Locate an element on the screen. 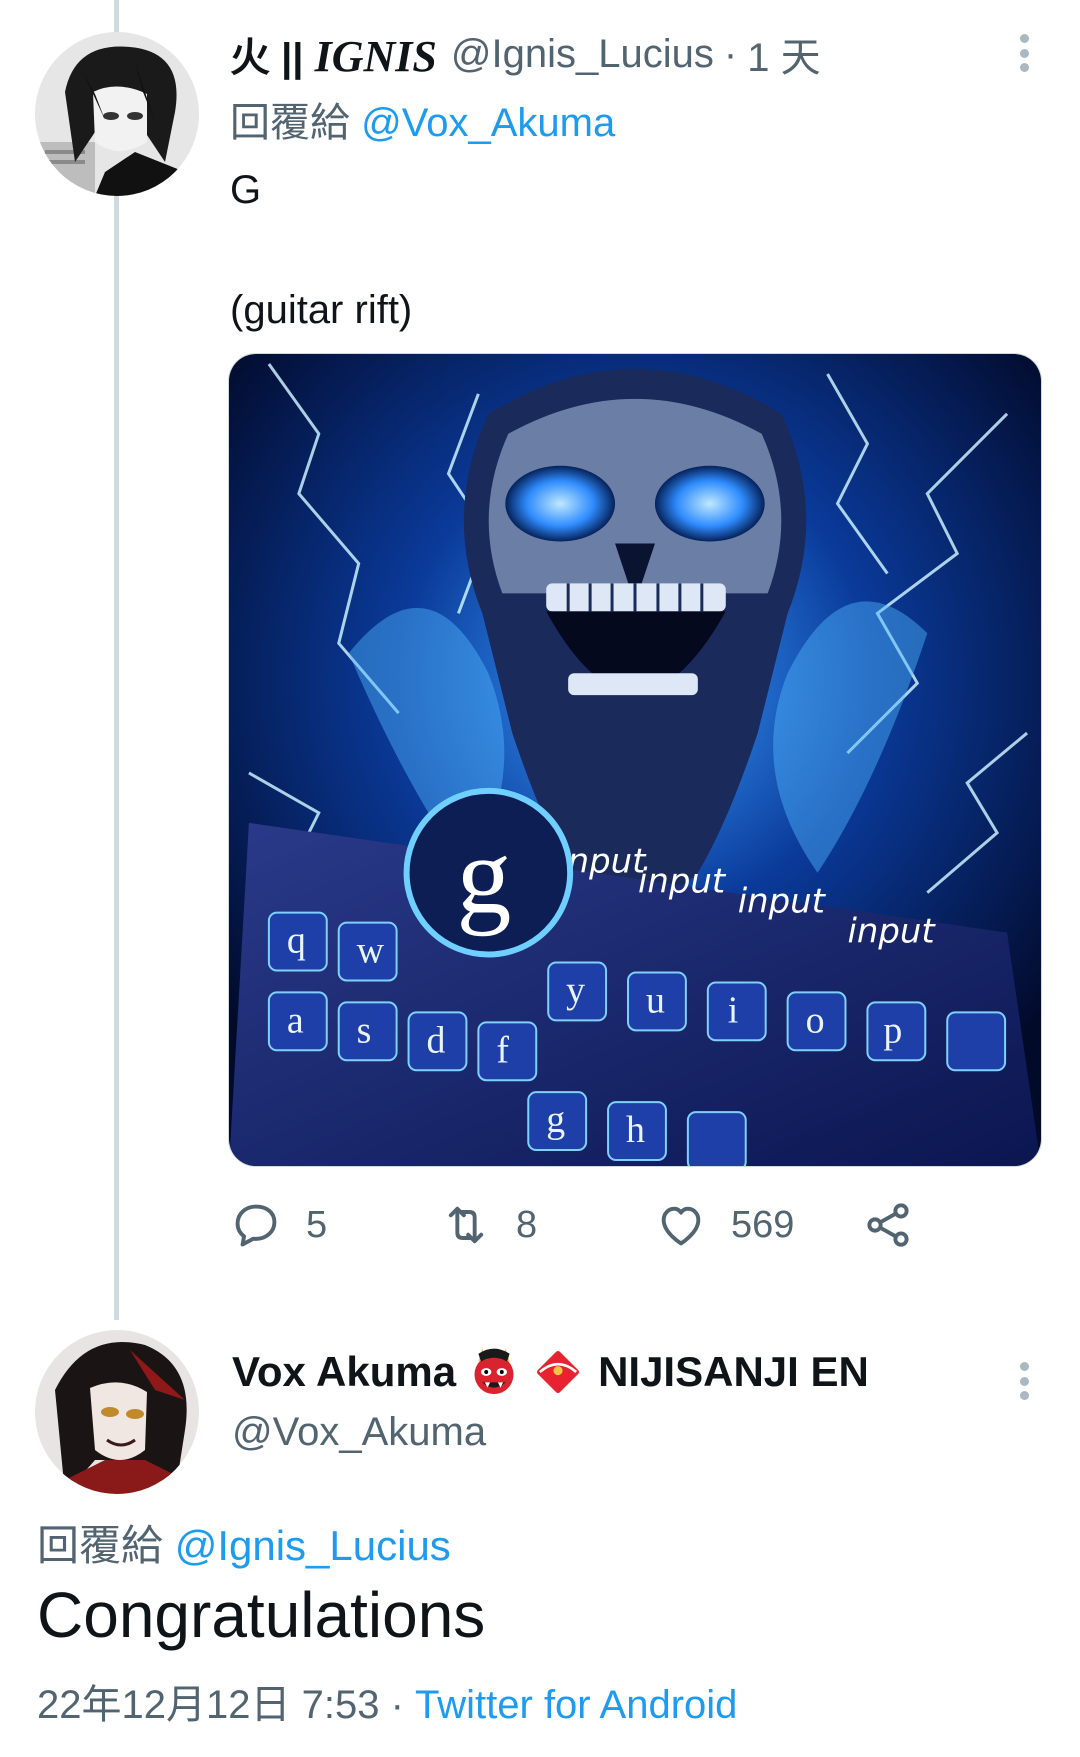  like-count: 569 is located at coordinates (763, 1224).